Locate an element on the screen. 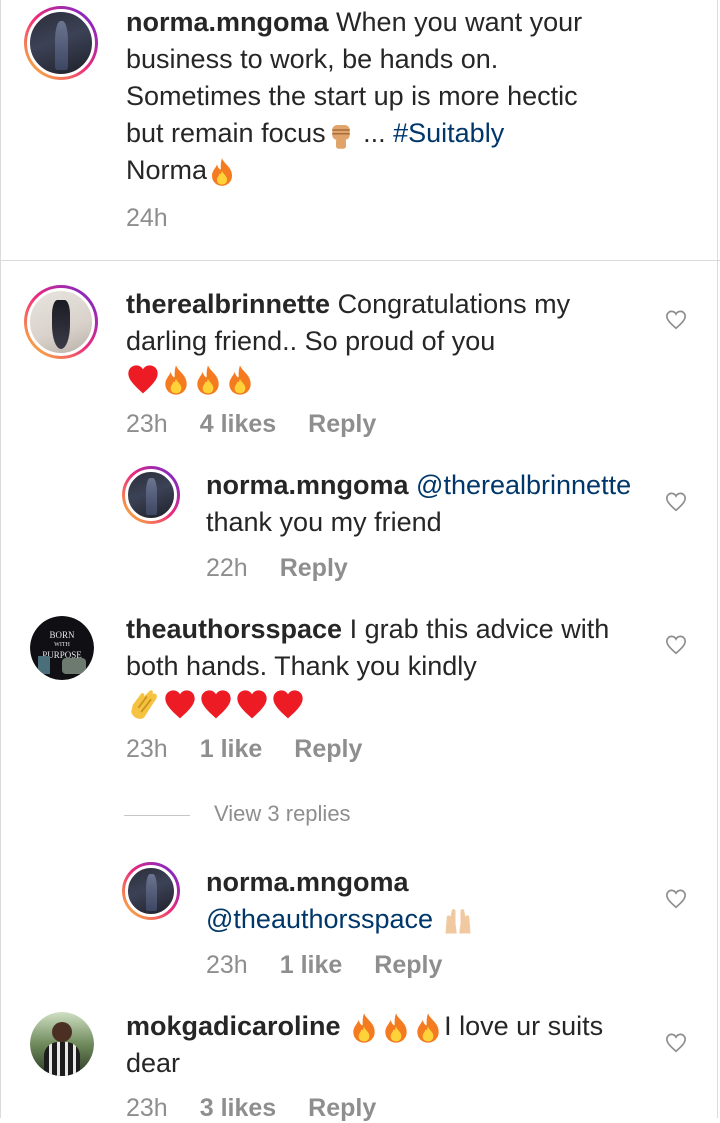 The height and width of the screenshot is (1123, 720). comment-line: I love ur suits is located at coordinates (524, 1026).